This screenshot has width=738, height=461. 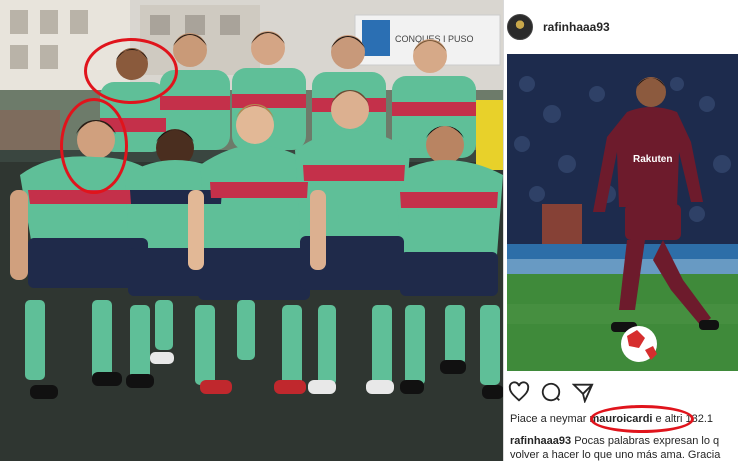 What do you see at coordinates (540, 441) in the screenshot?
I see `caption-username: rafinhaaa93` at bounding box center [540, 441].